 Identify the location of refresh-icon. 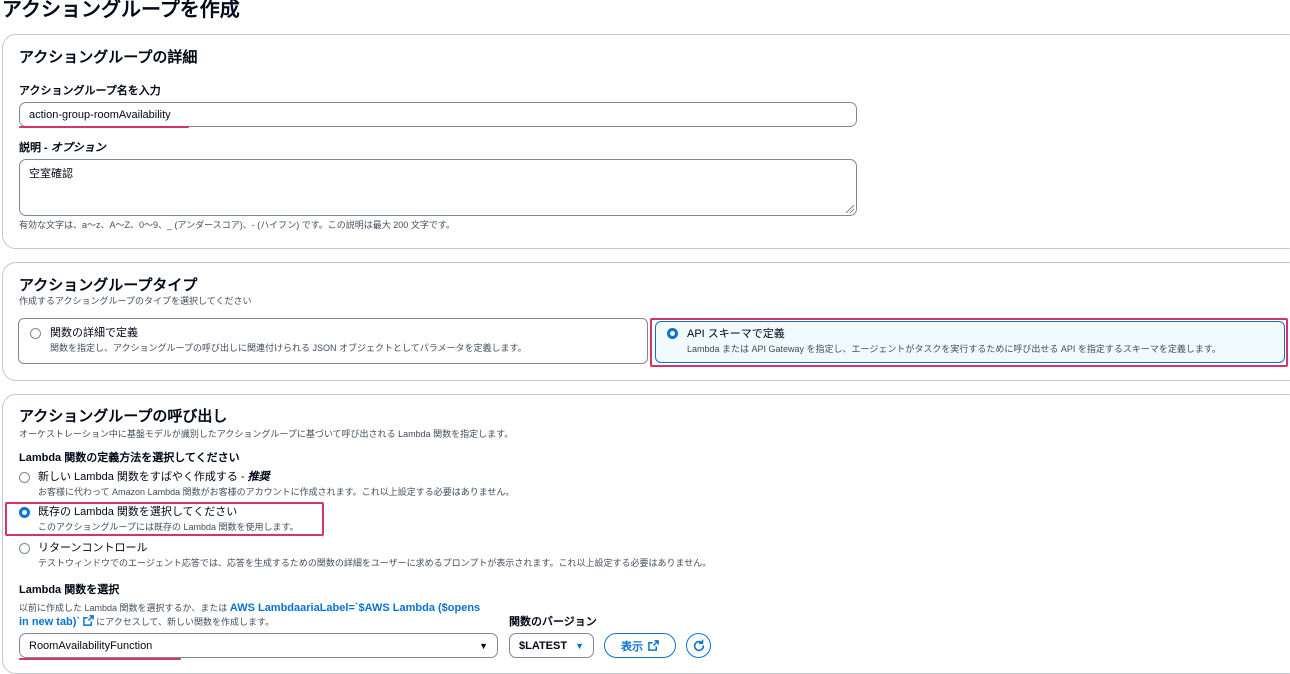
(698, 645).